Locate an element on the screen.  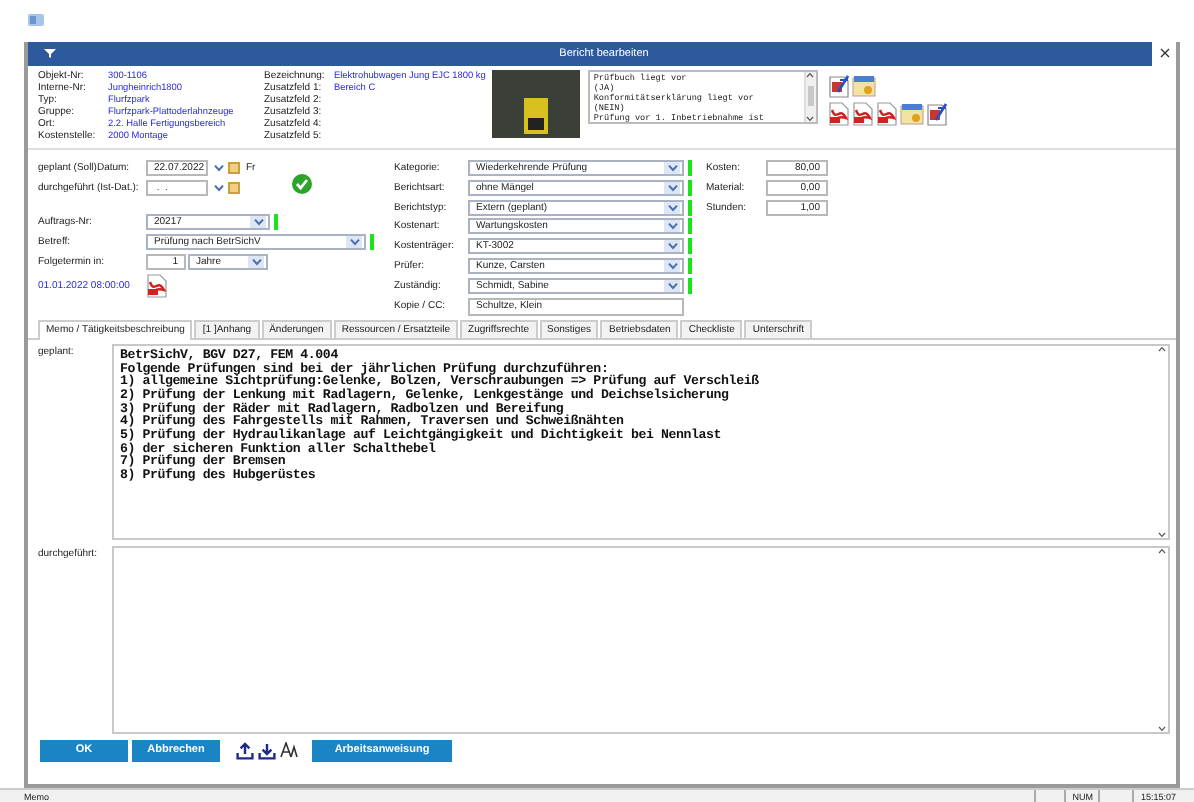
photo-placeholder is located at coordinates (535, 103).